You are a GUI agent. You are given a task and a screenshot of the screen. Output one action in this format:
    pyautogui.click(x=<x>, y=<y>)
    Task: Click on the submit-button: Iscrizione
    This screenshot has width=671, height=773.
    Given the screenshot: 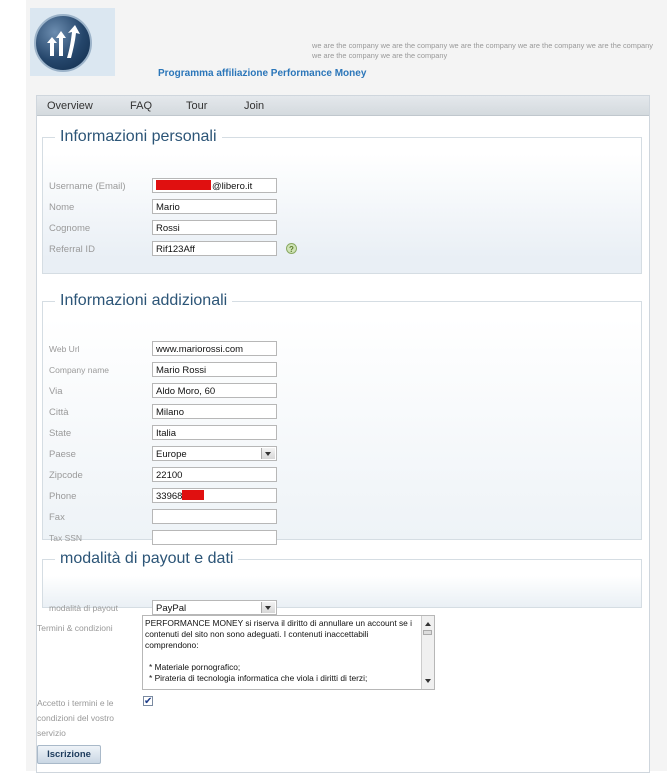 What is the action you would take?
    pyautogui.click(x=69, y=754)
    